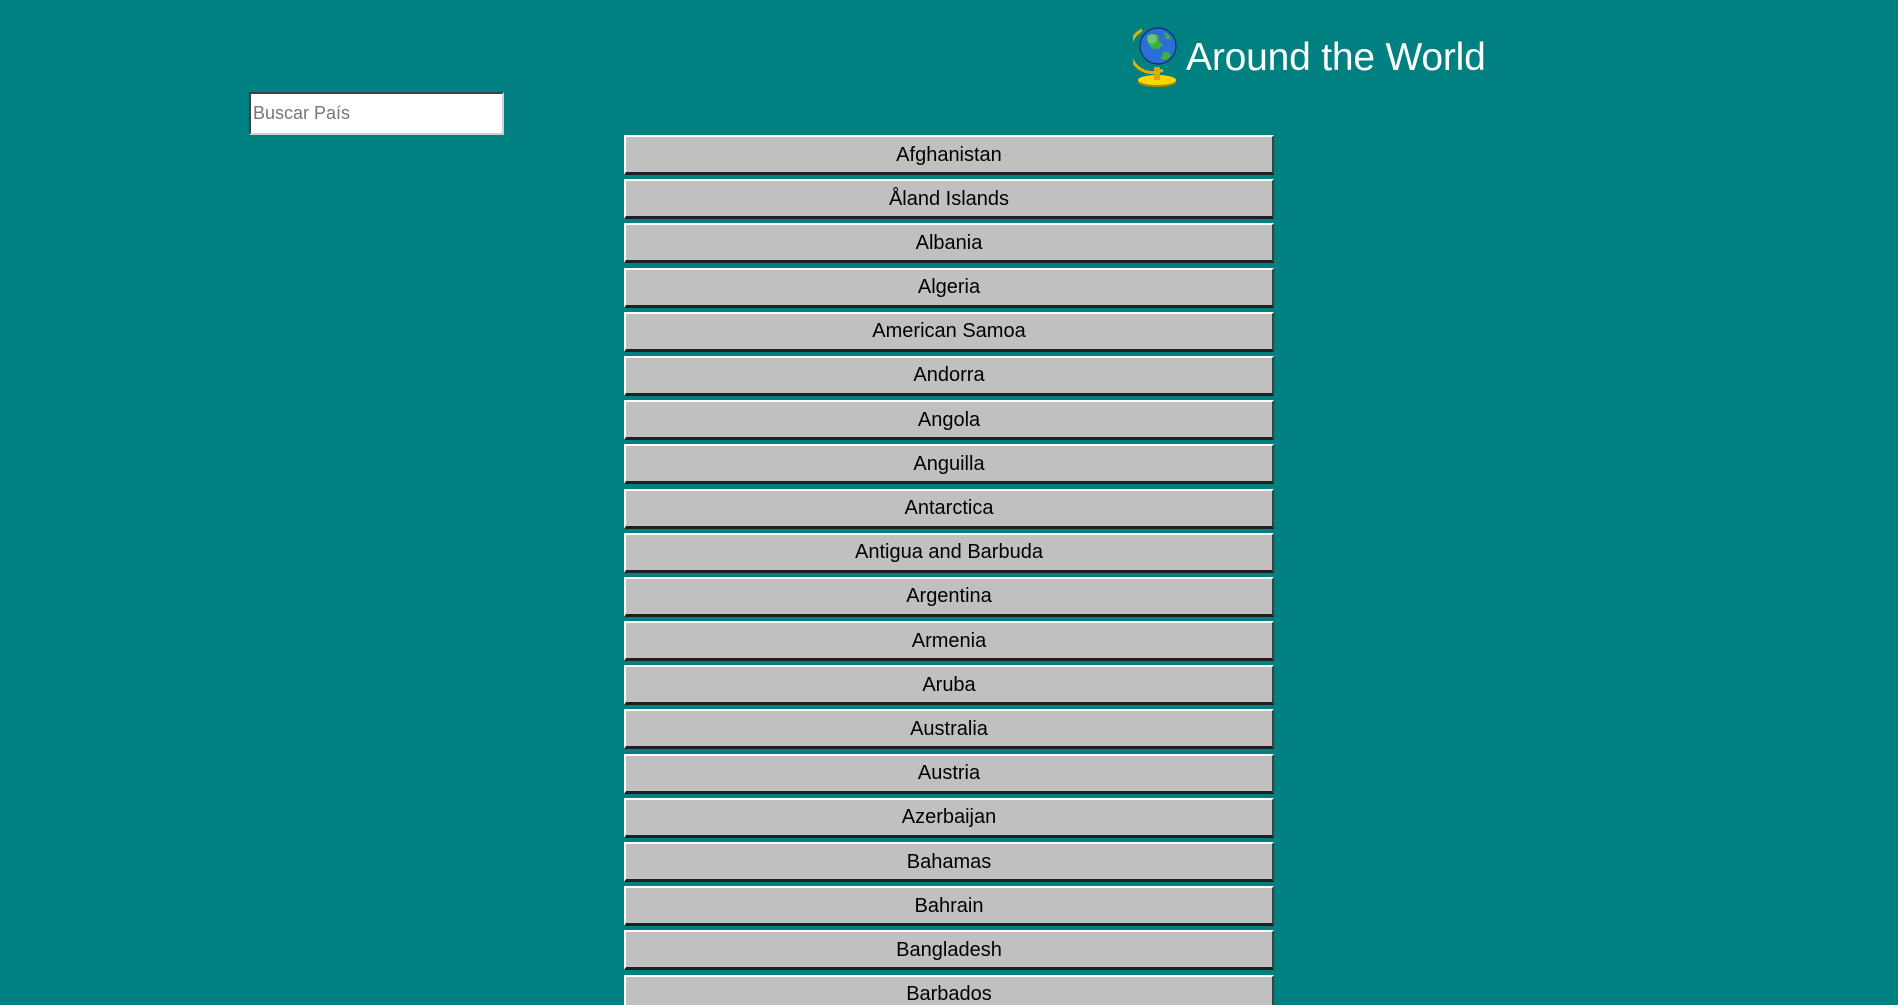  I want to click on header: Around the World, so click(1309, 55).